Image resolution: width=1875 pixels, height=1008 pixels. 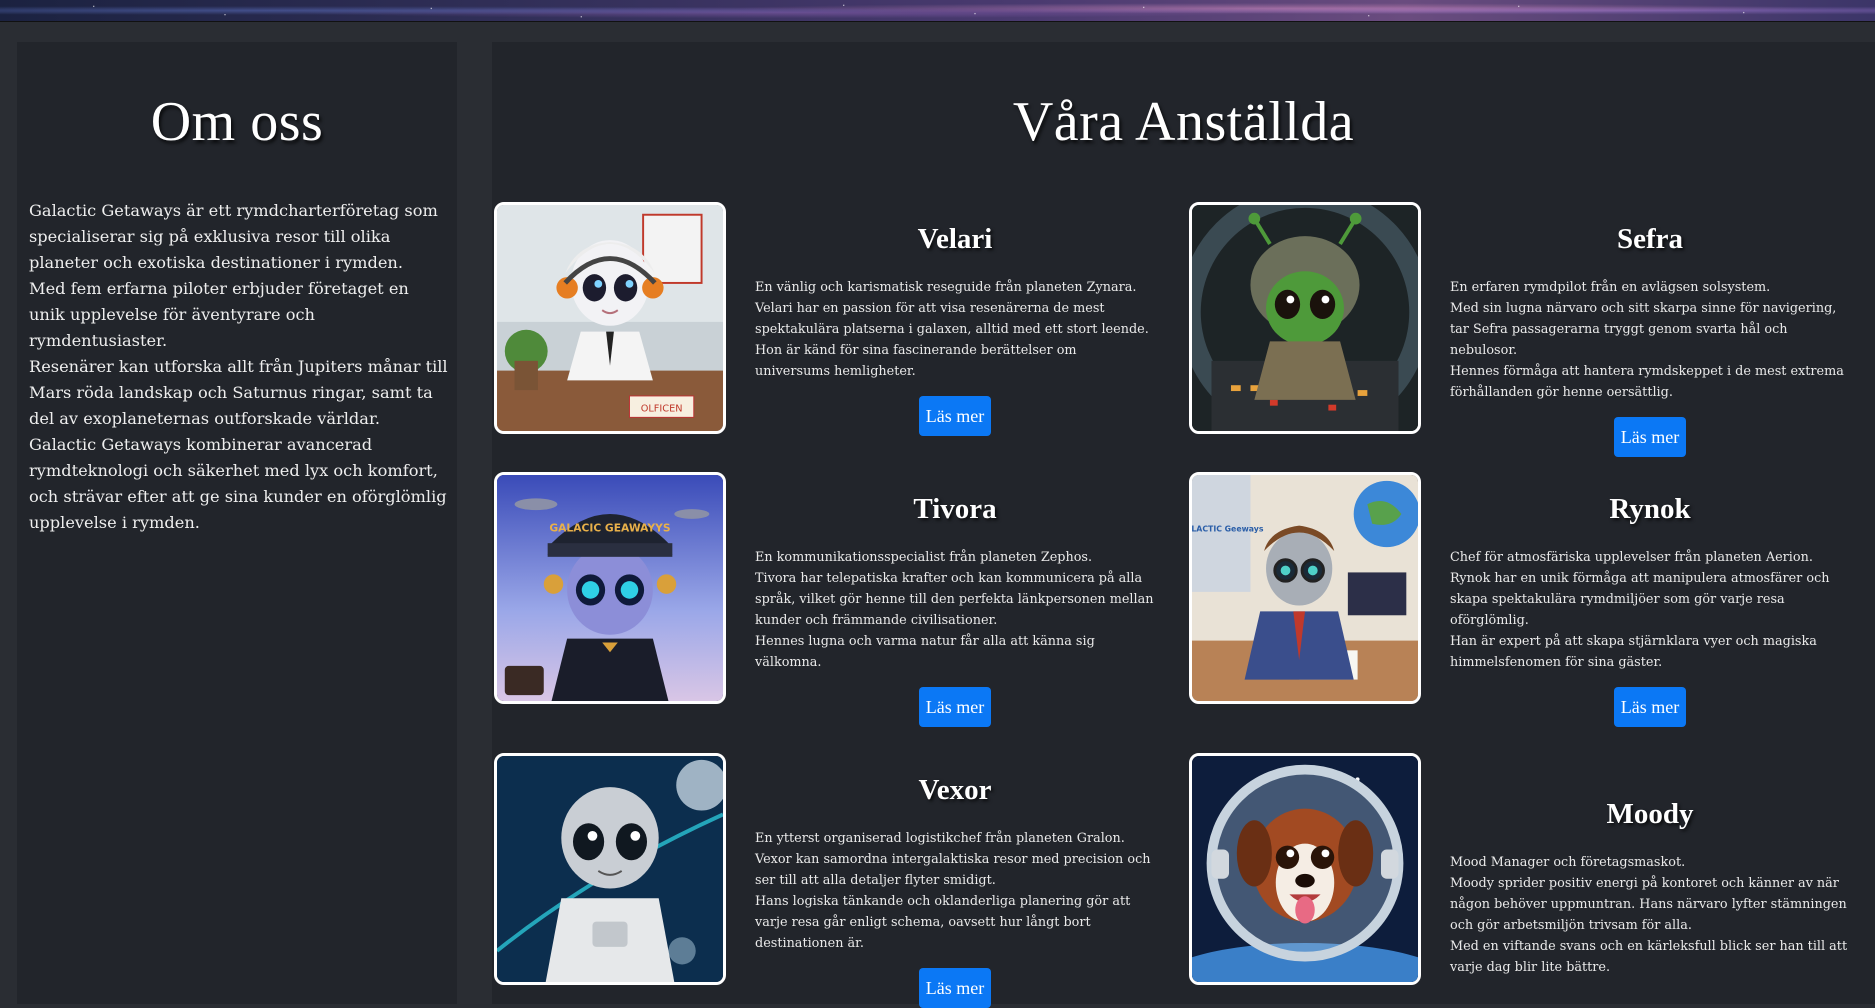 What do you see at coordinates (1228, 529) in the screenshot?
I see `poster-text: GALACTIC Geeways` at bounding box center [1228, 529].